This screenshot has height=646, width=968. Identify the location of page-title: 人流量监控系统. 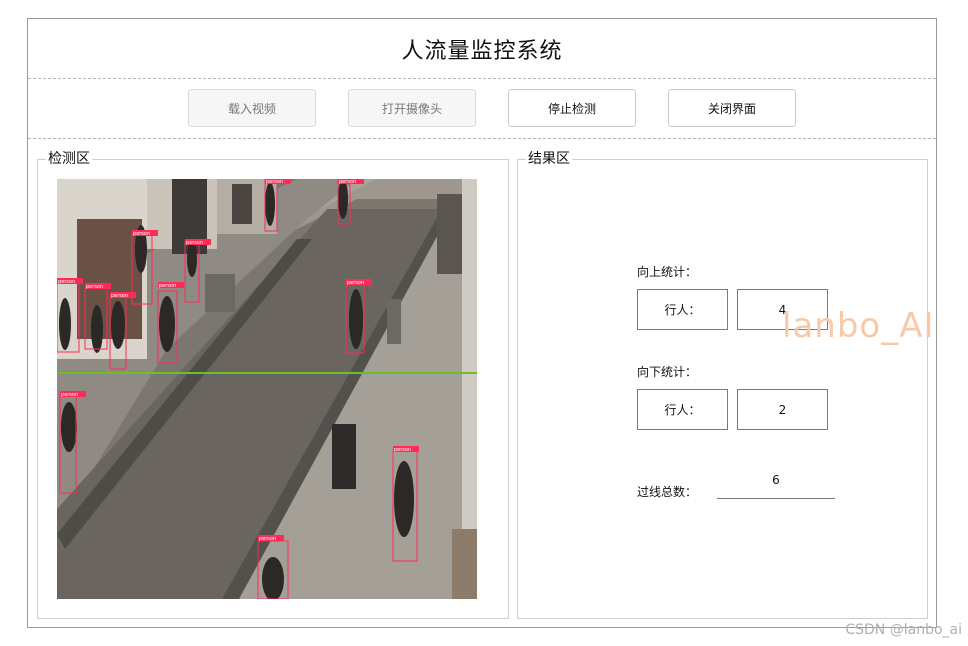
(482, 49).